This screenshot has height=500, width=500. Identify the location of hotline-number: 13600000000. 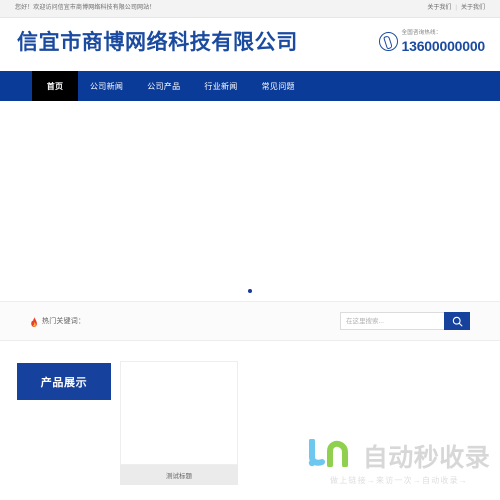
(443, 45).